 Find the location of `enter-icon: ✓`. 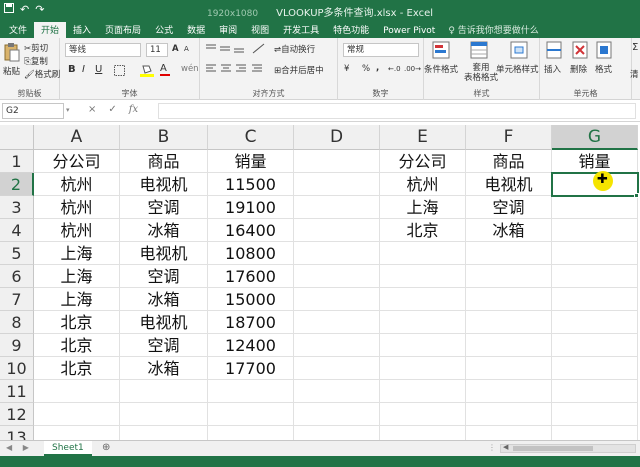

enter-icon: ✓ is located at coordinates (112, 109).